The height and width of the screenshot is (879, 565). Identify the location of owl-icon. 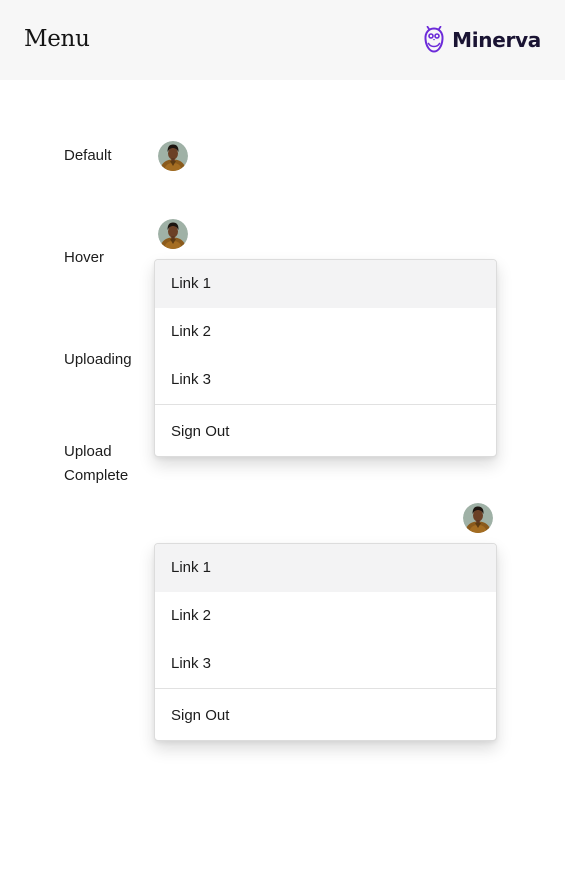
(434, 39).